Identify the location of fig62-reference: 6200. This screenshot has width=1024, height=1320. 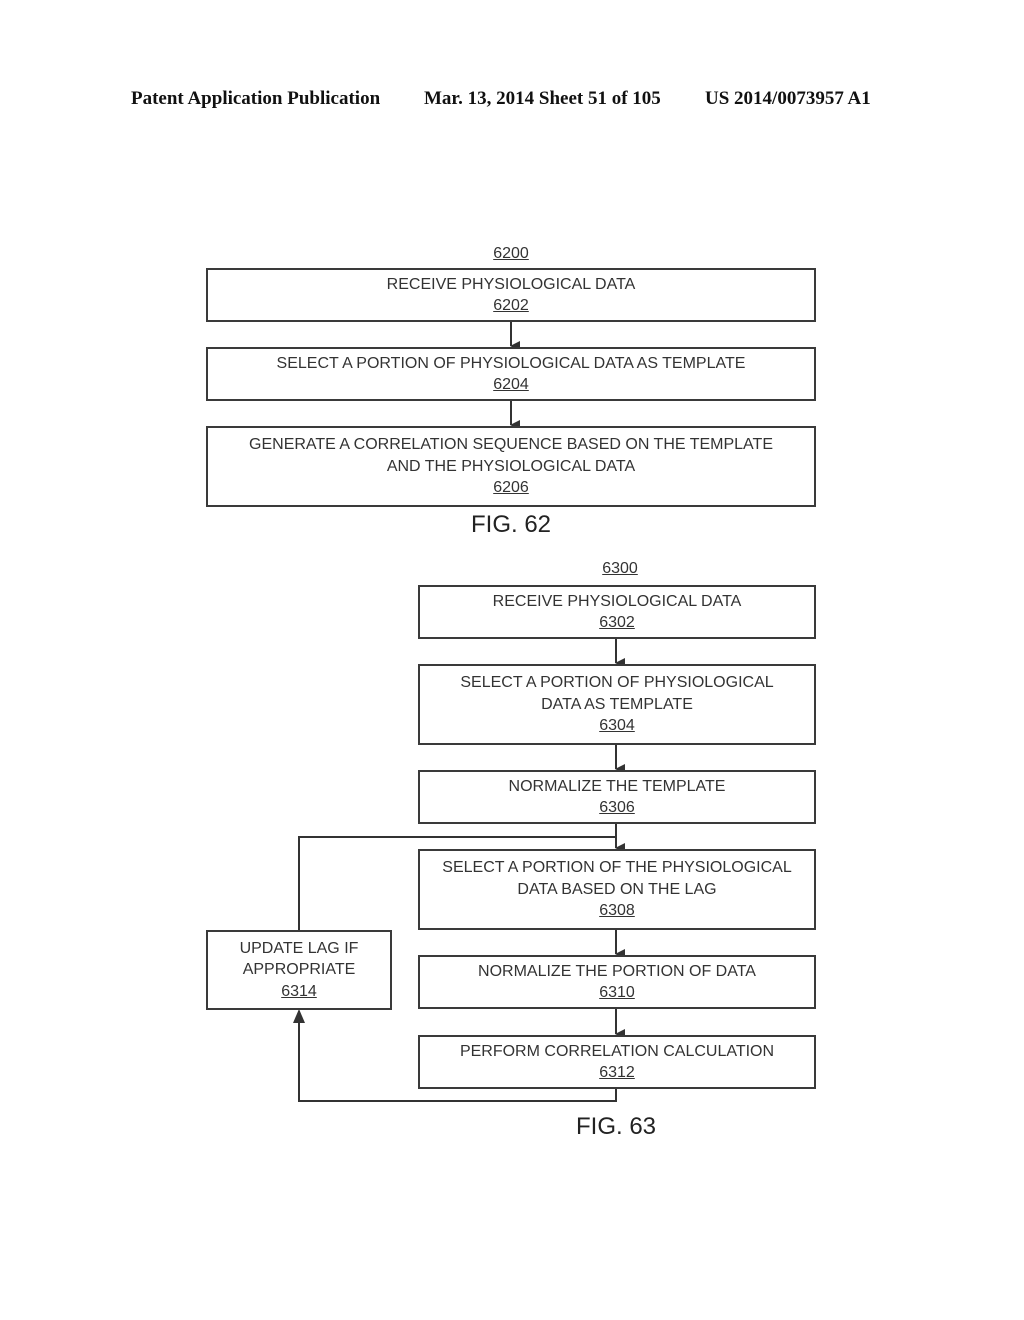
(511, 253).